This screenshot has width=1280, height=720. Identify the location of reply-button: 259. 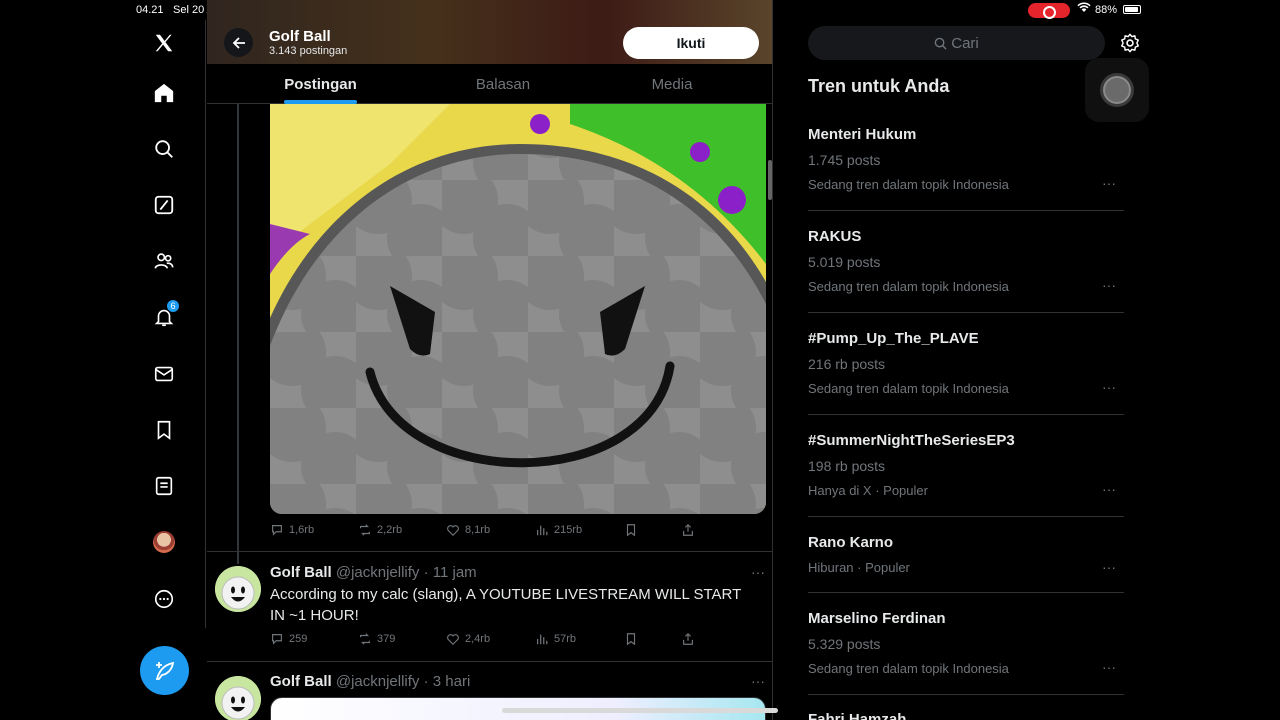
(288, 639).